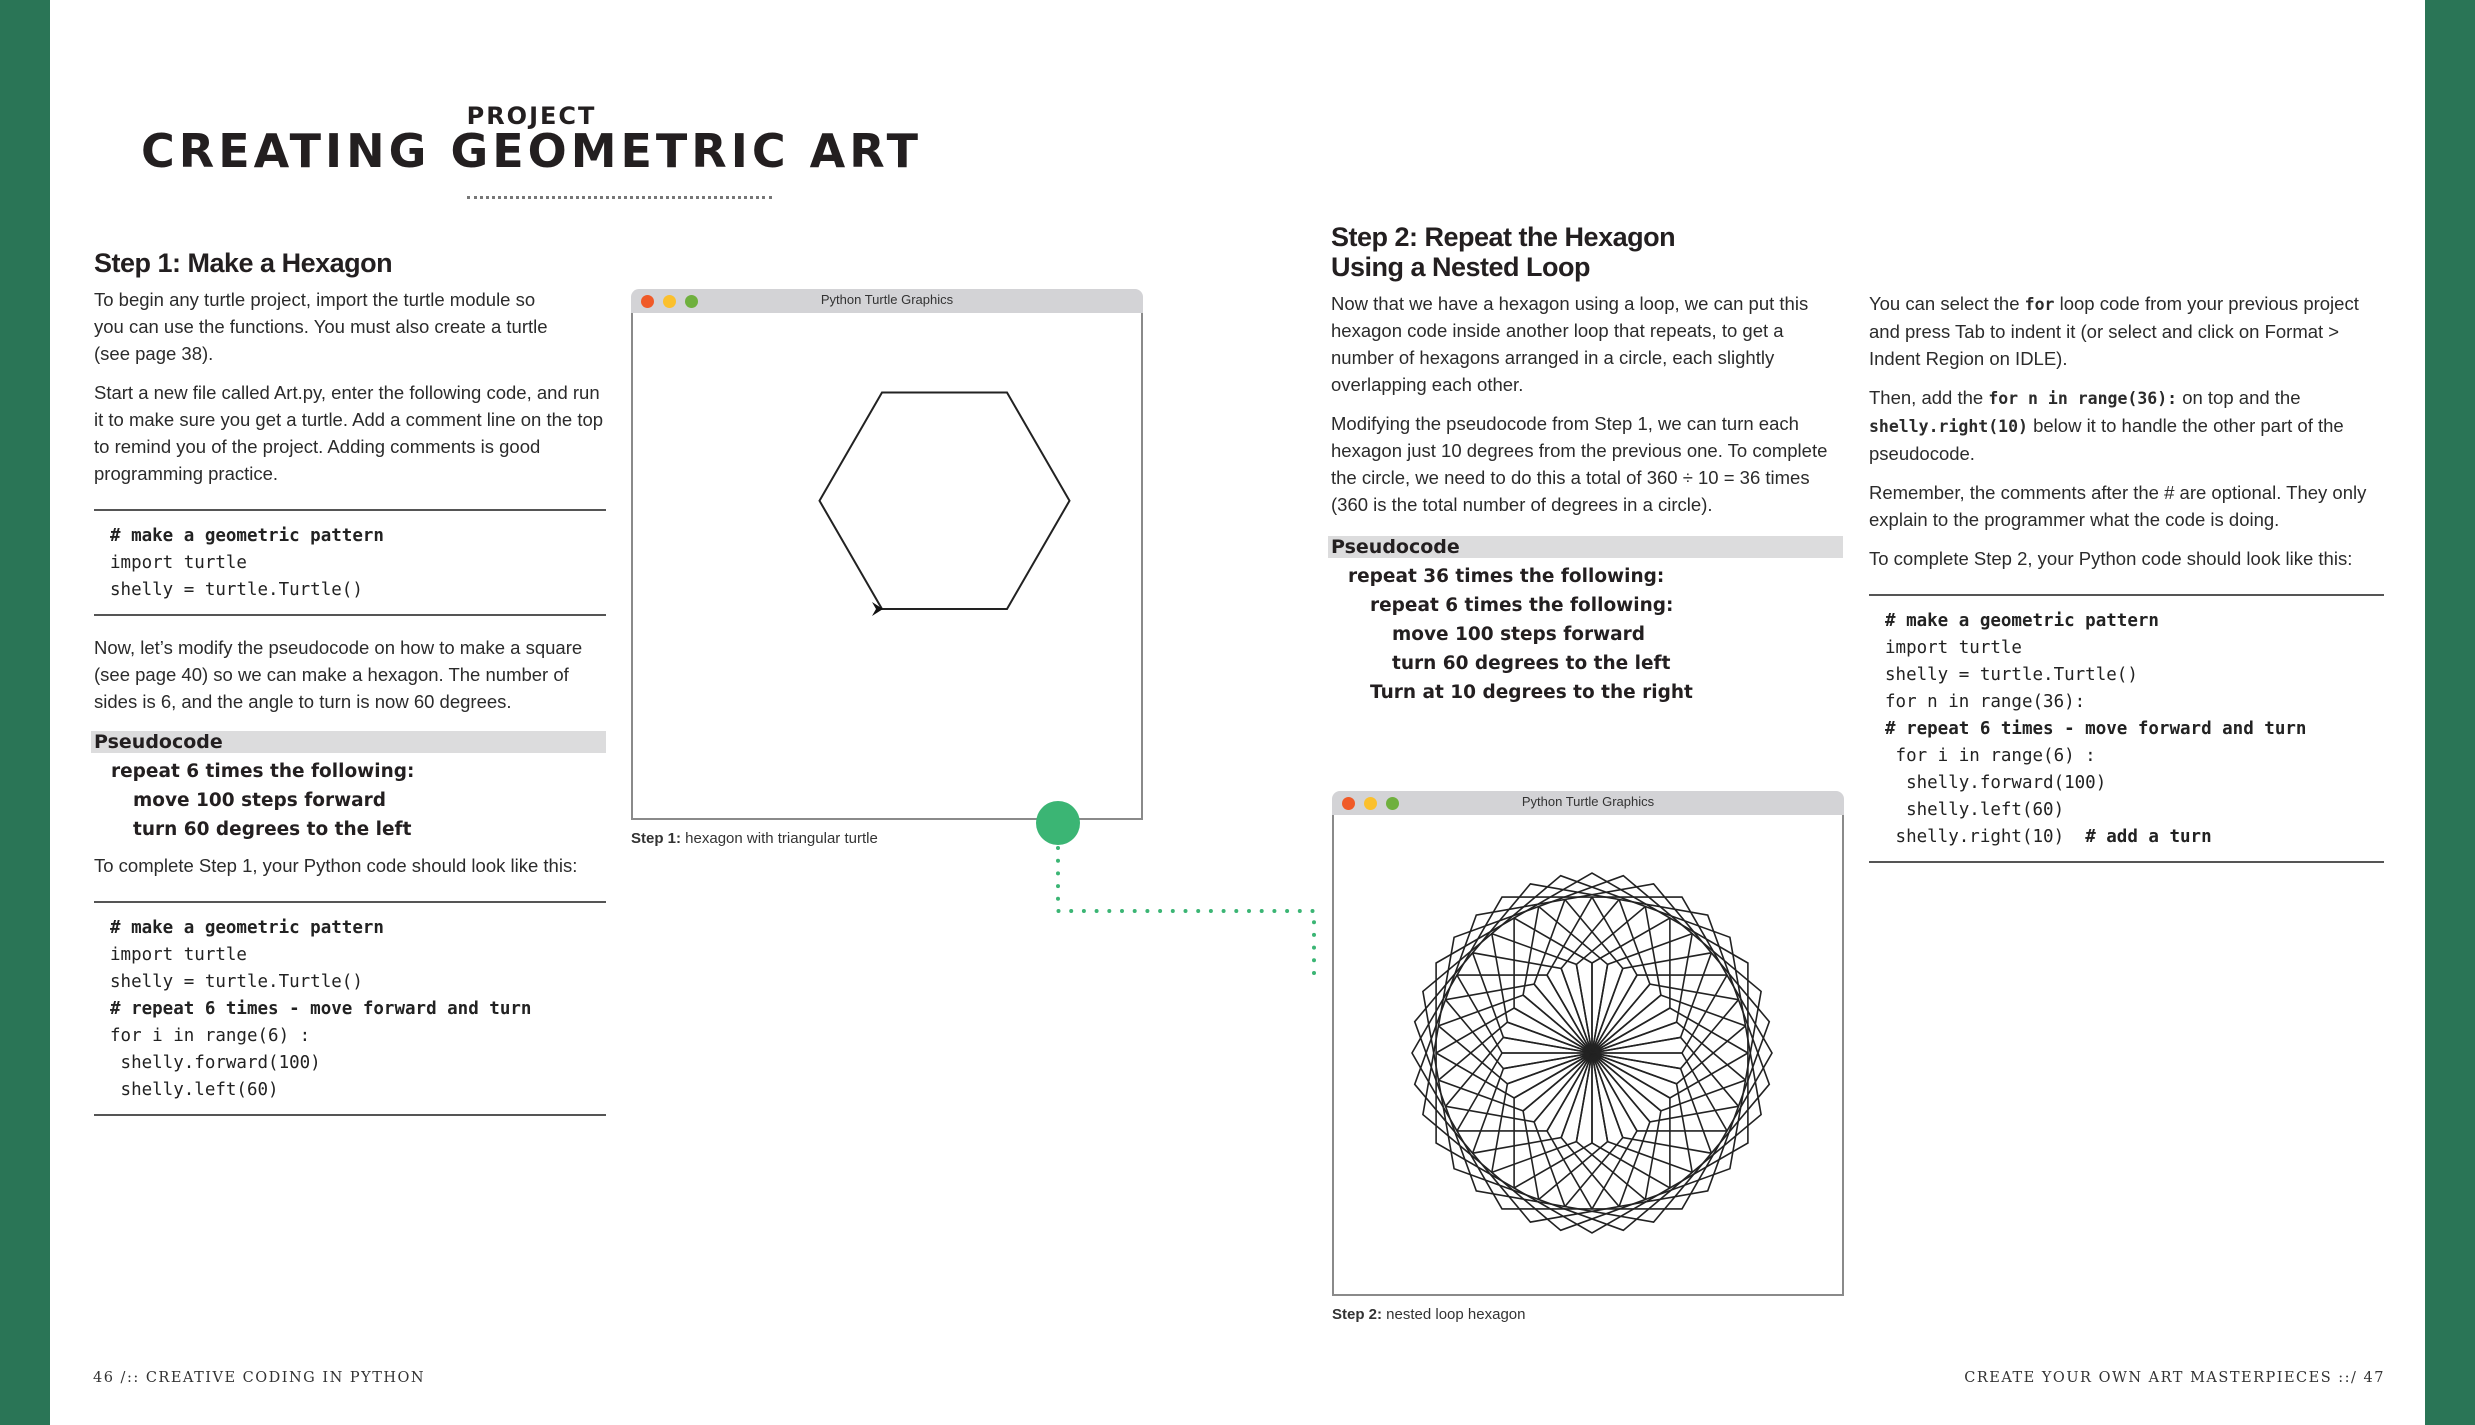 The image size is (2475, 1425). Describe the element at coordinates (877, 609) in the screenshot. I see `turtle-cursor-icon` at that location.